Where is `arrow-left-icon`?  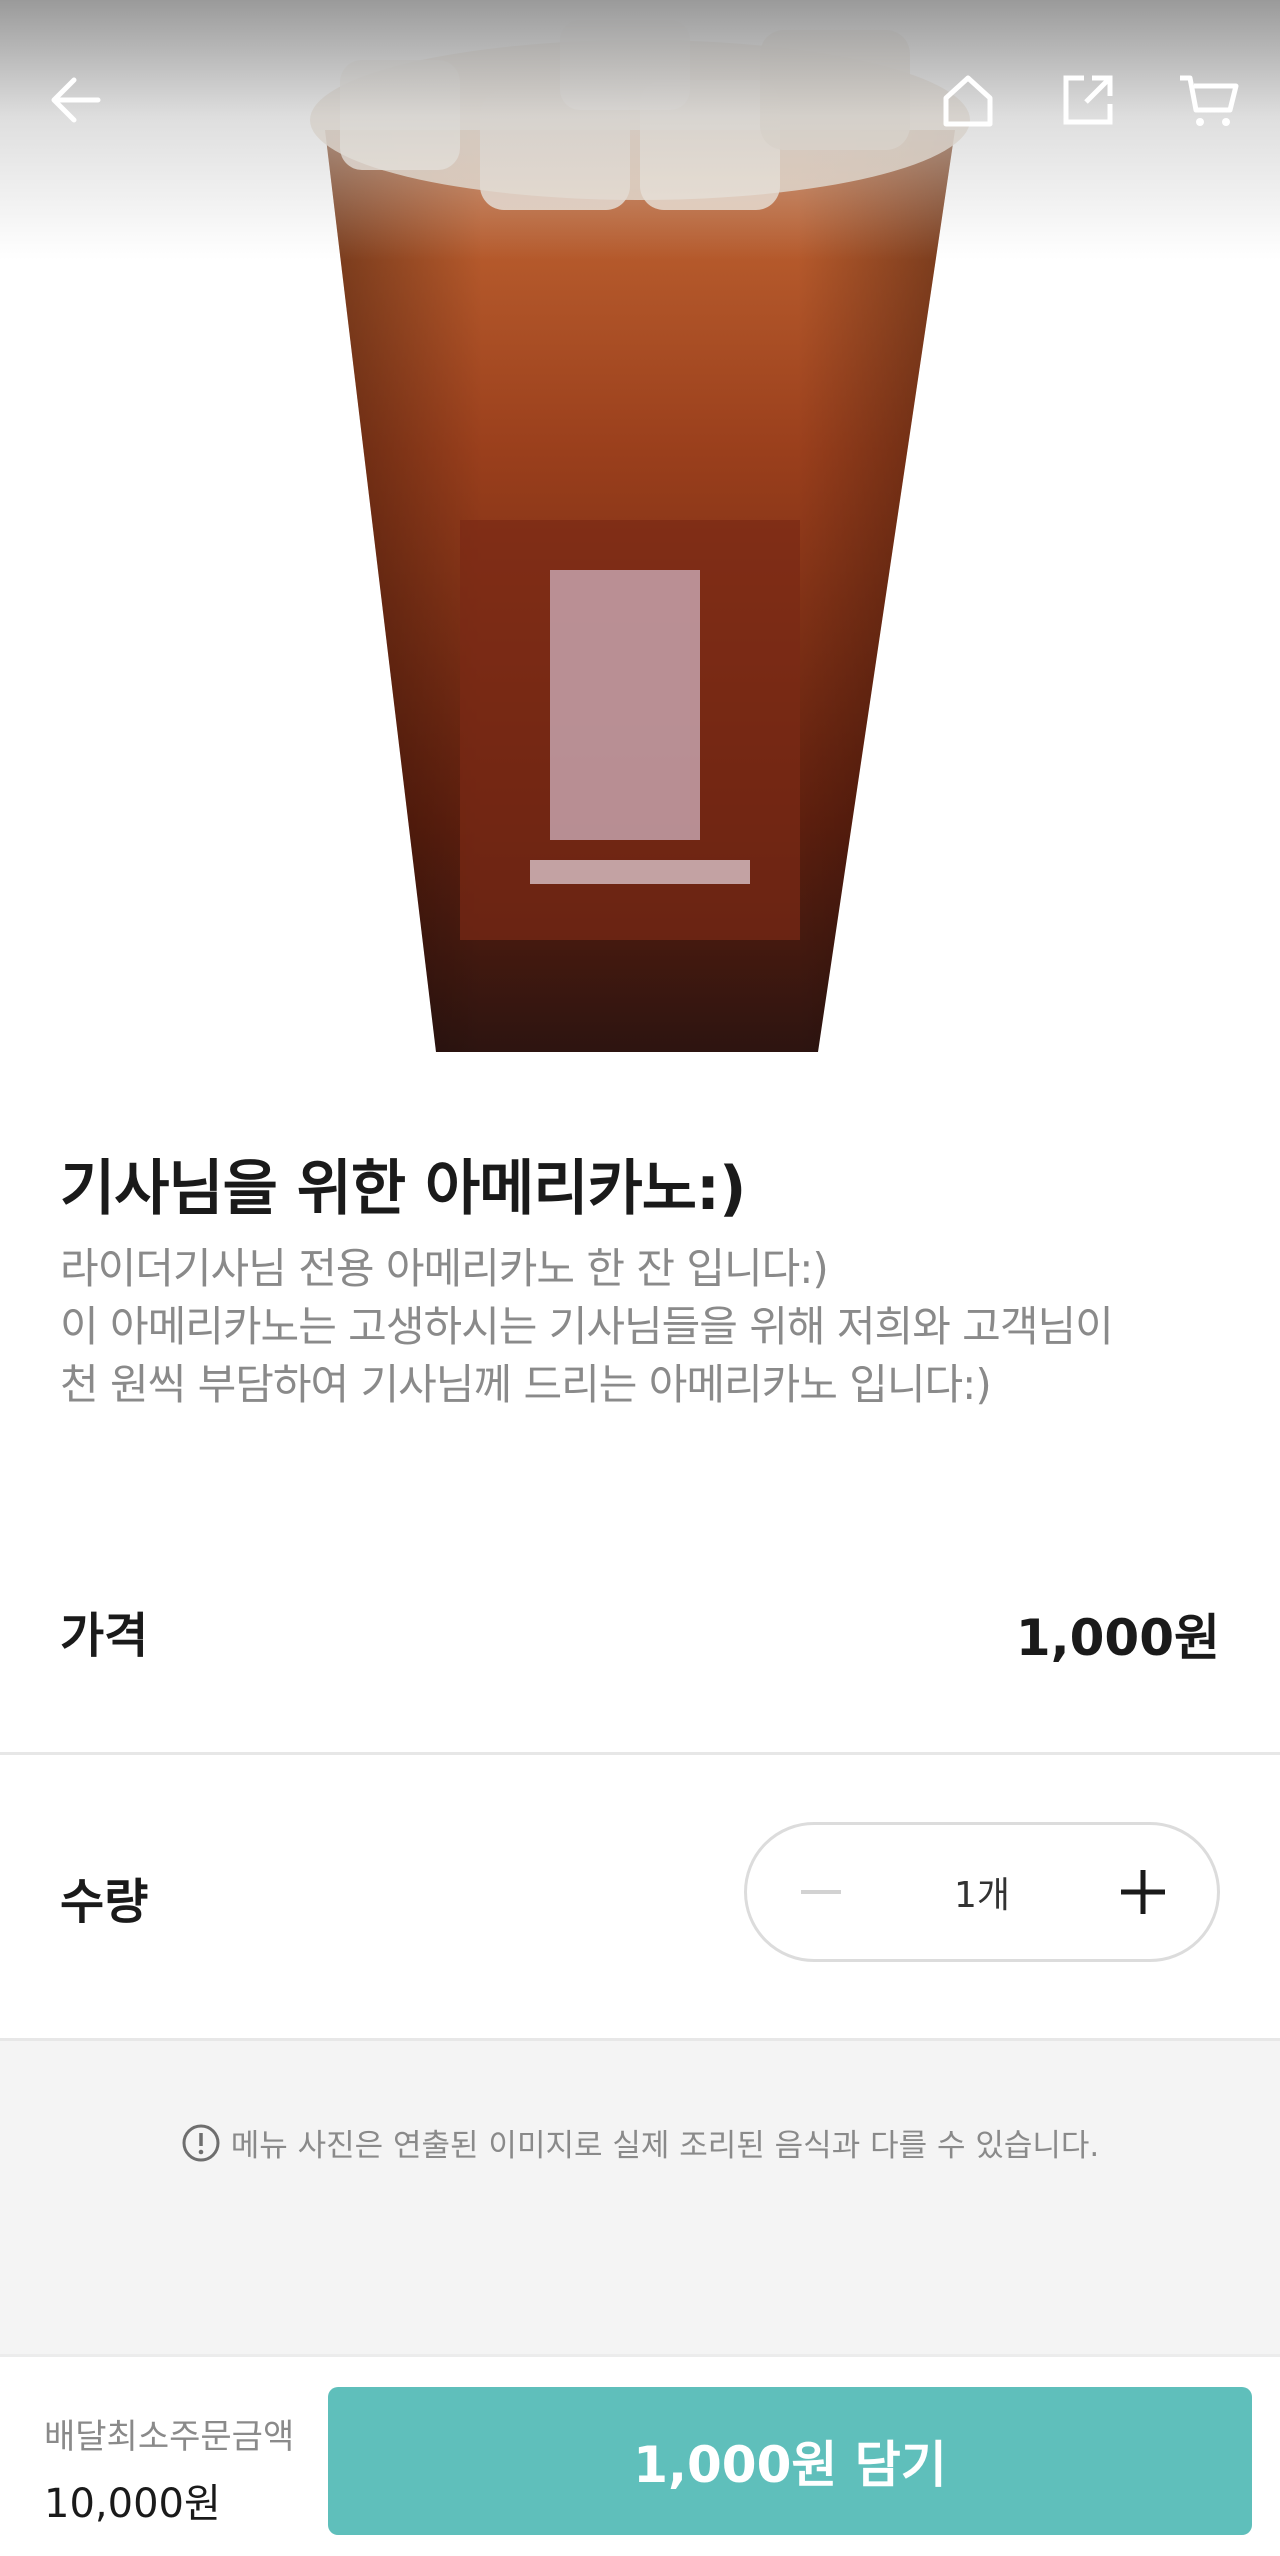
arrow-left-icon is located at coordinates (76, 100).